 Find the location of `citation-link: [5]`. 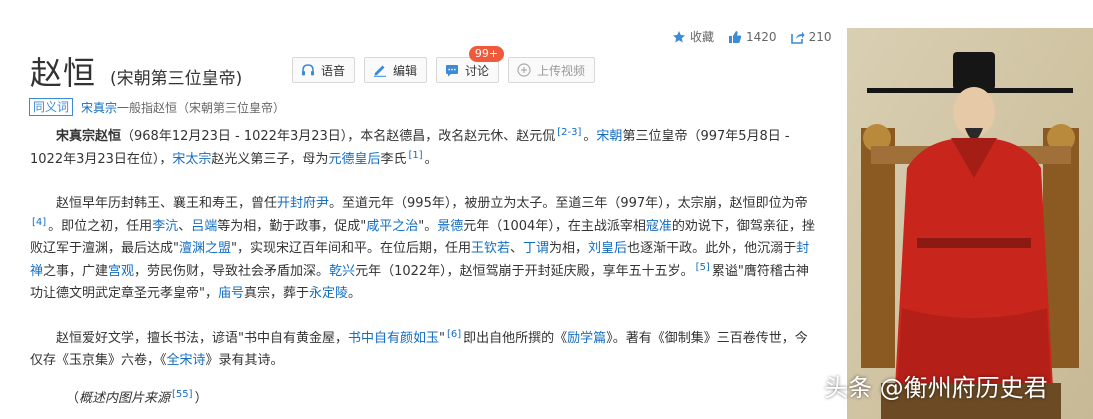

citation-link: [5] is located at coordinates (703, 267).